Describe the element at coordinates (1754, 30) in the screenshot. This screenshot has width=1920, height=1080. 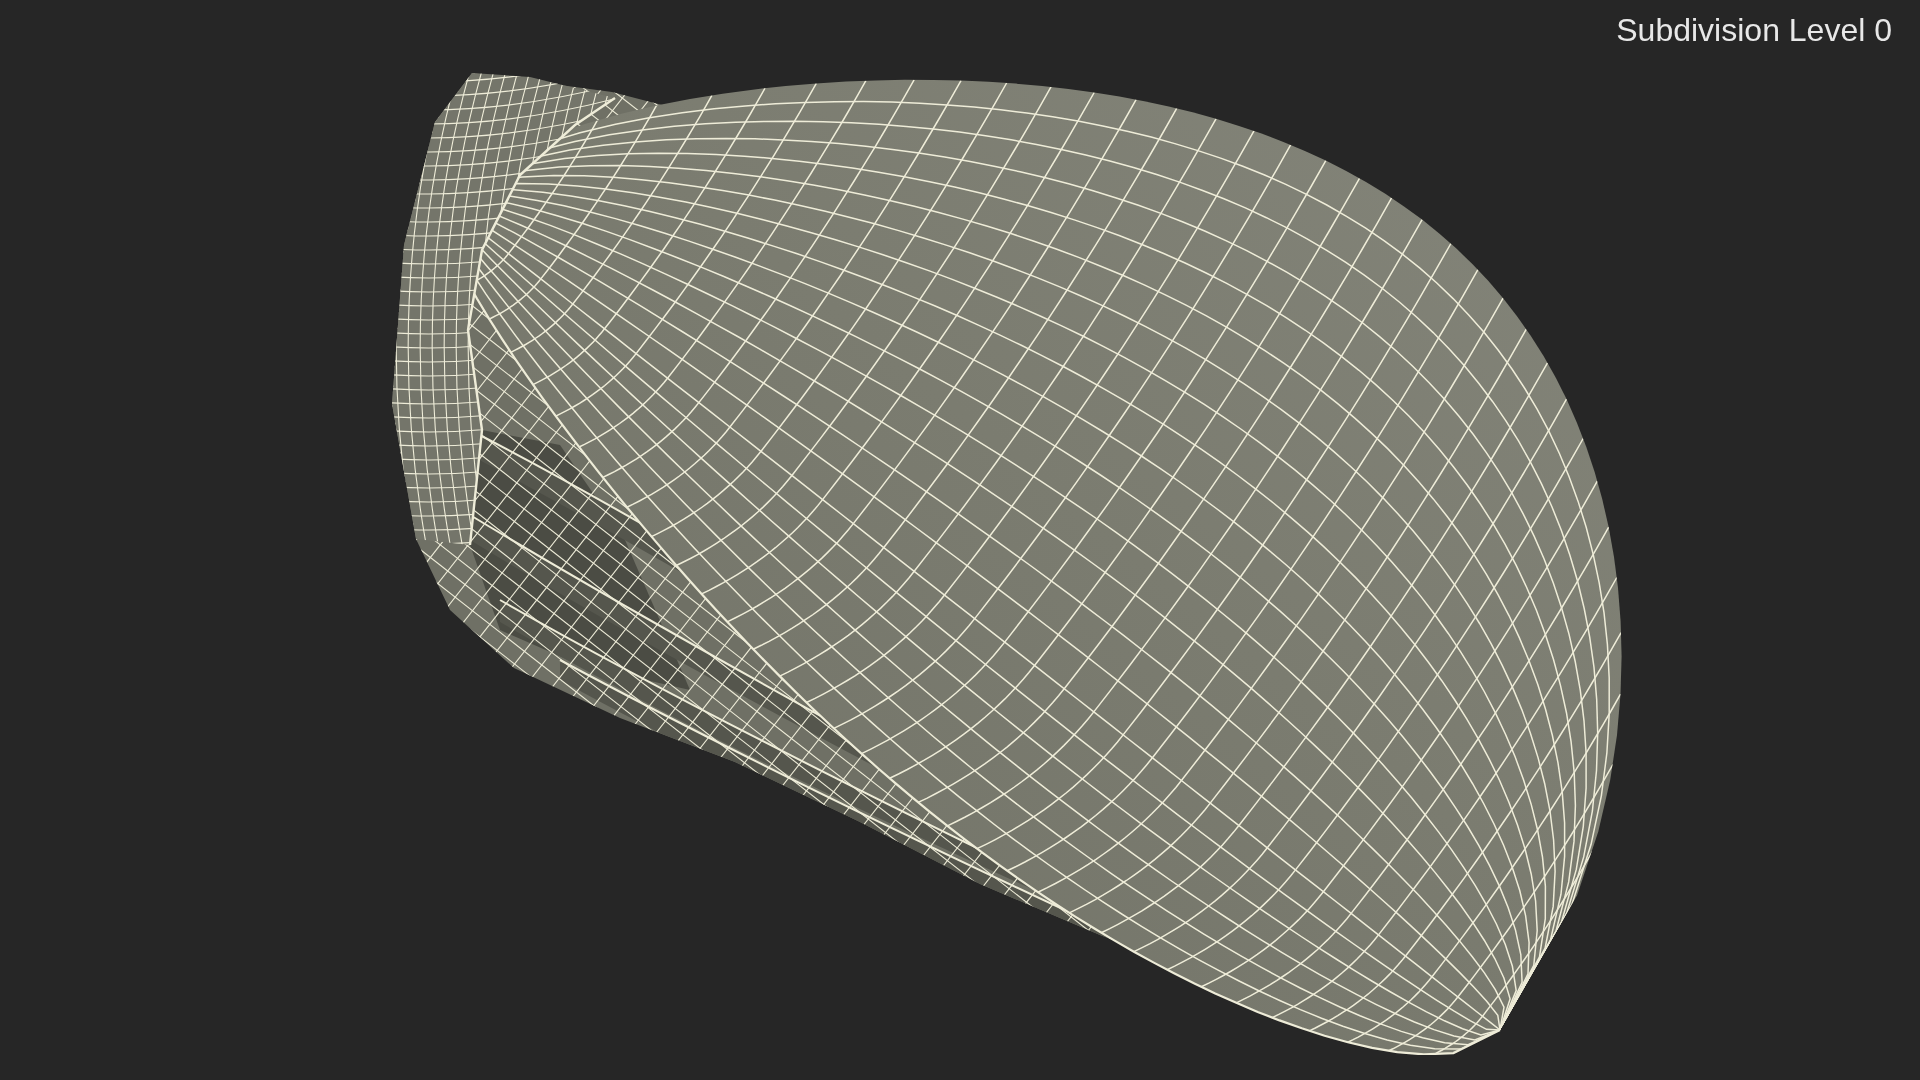
I see `subdivision-level-text: Subdivision Level 0` at that location.